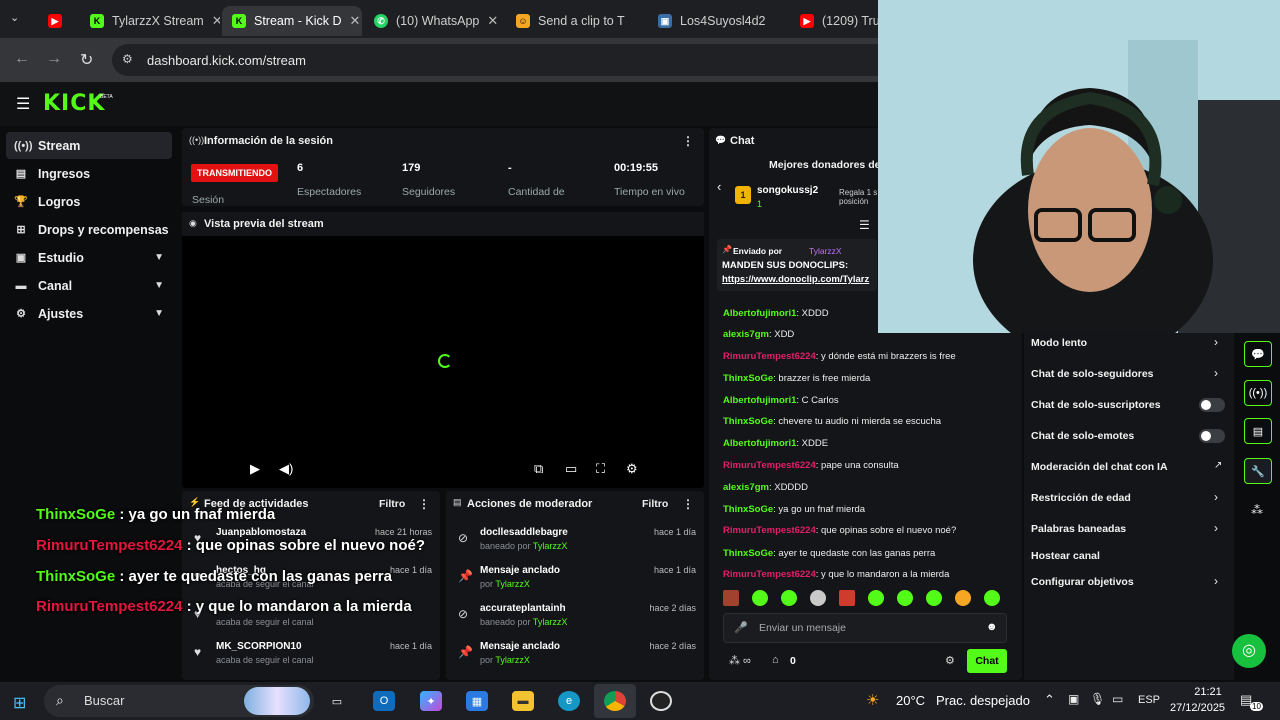  I want to click on outlook-icon: O, so click(384, 701).